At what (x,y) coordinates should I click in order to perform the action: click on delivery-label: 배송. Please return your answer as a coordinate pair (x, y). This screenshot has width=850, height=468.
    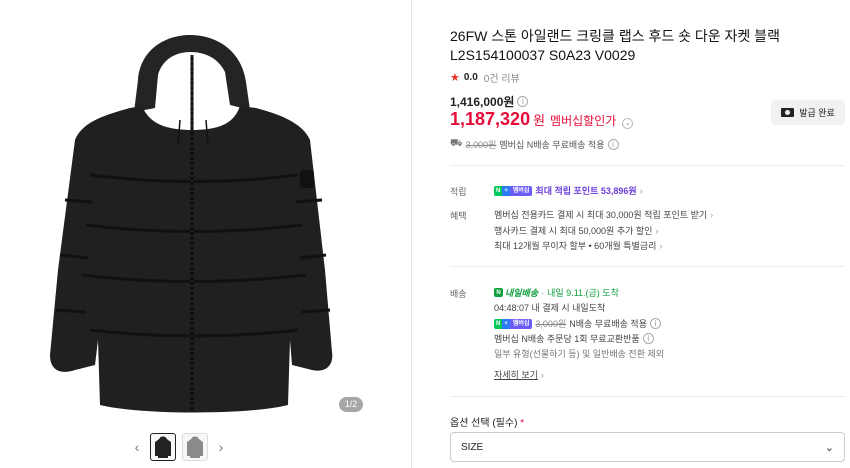
    Looking at the image, I should click on (458, 294).